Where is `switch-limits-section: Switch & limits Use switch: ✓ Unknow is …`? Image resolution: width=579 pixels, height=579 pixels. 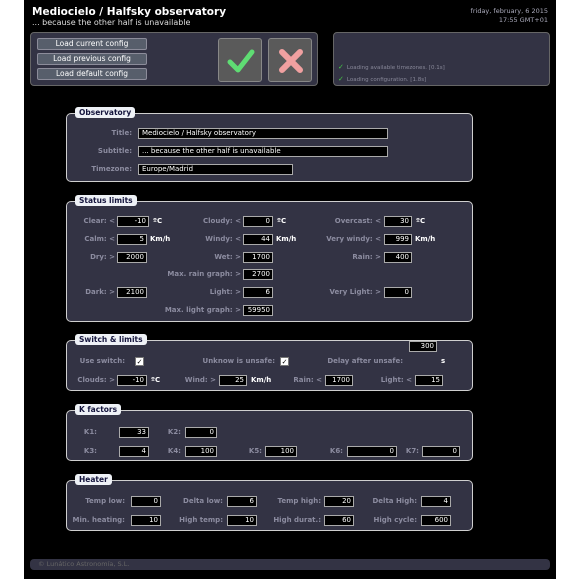
switch-limits-section: Switch & limits Use switch: ✓ Unknow is … is located at coordinates (269, 362).